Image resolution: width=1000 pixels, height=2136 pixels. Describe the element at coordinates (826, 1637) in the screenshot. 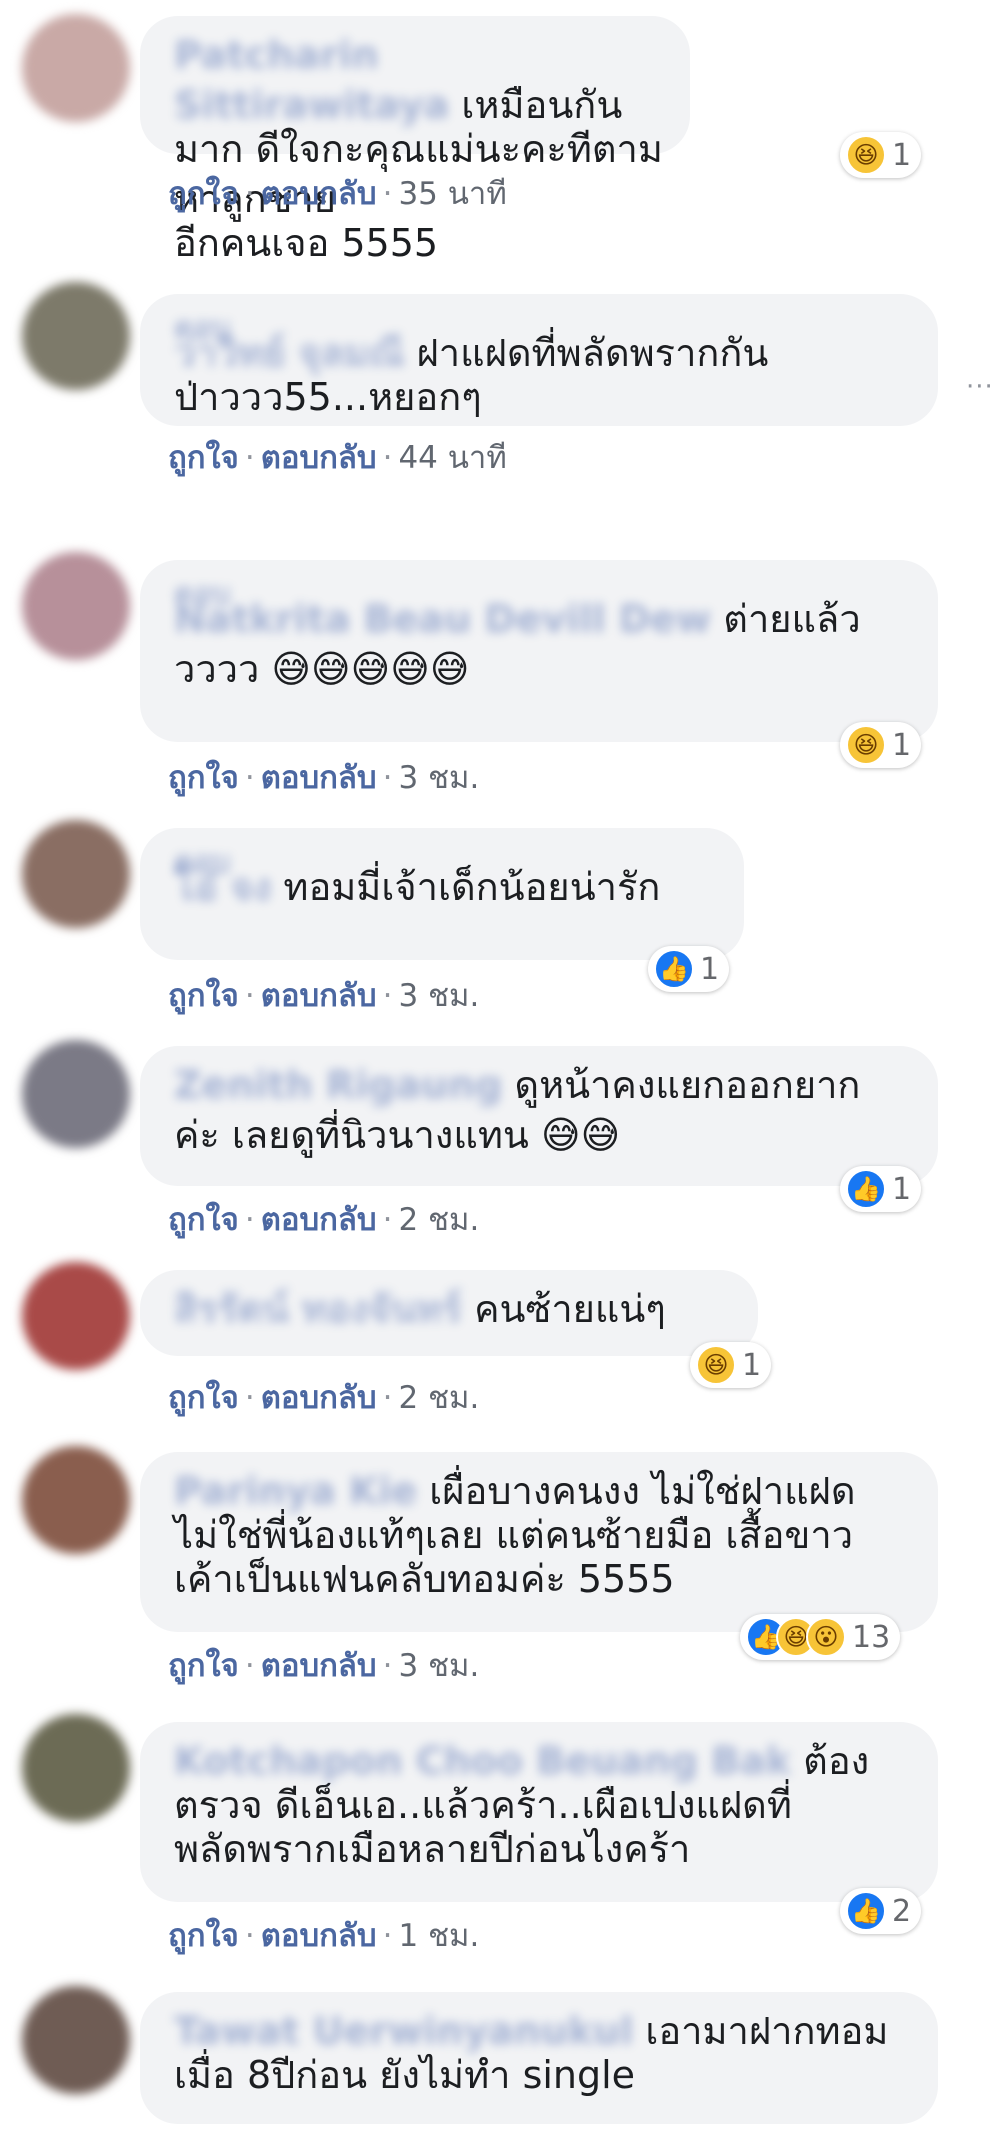

I see `wow-reaction-icon: 😮` at that location.